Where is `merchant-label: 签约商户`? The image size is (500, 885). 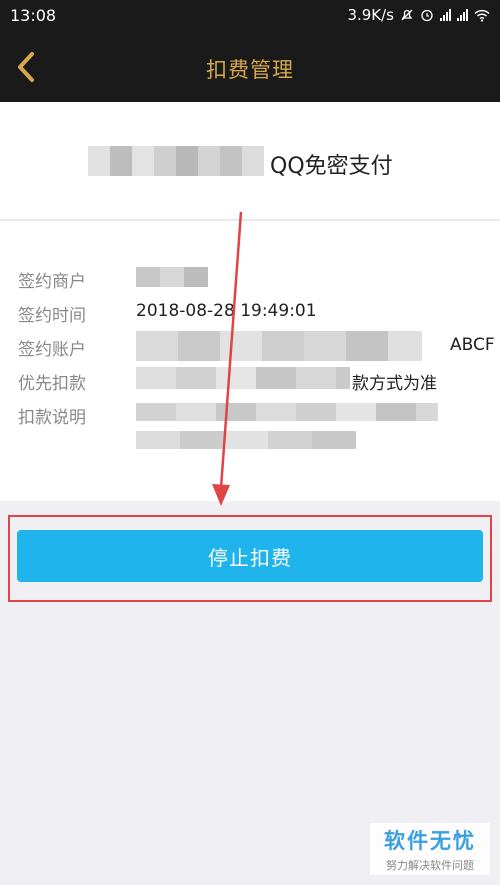
merchant-label: 签约商户 is located at coordinates (52, 282).